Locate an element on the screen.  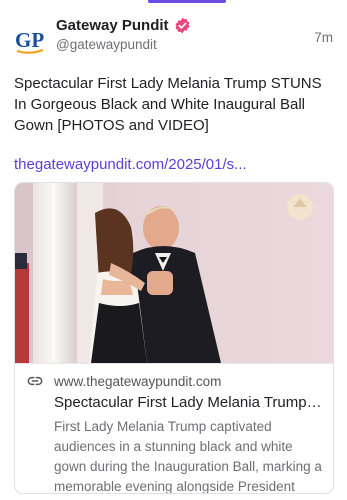
active-tab-indicator is located at coordinates (187, 1).